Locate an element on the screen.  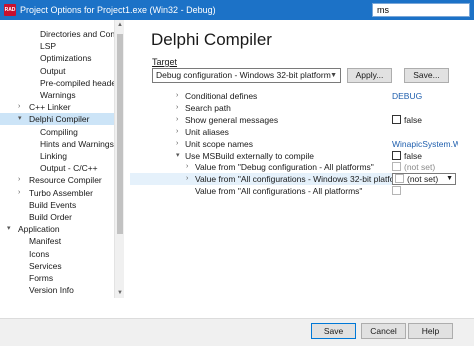
sidebar-item-label: Build Events is located at coordinates (53, 204).